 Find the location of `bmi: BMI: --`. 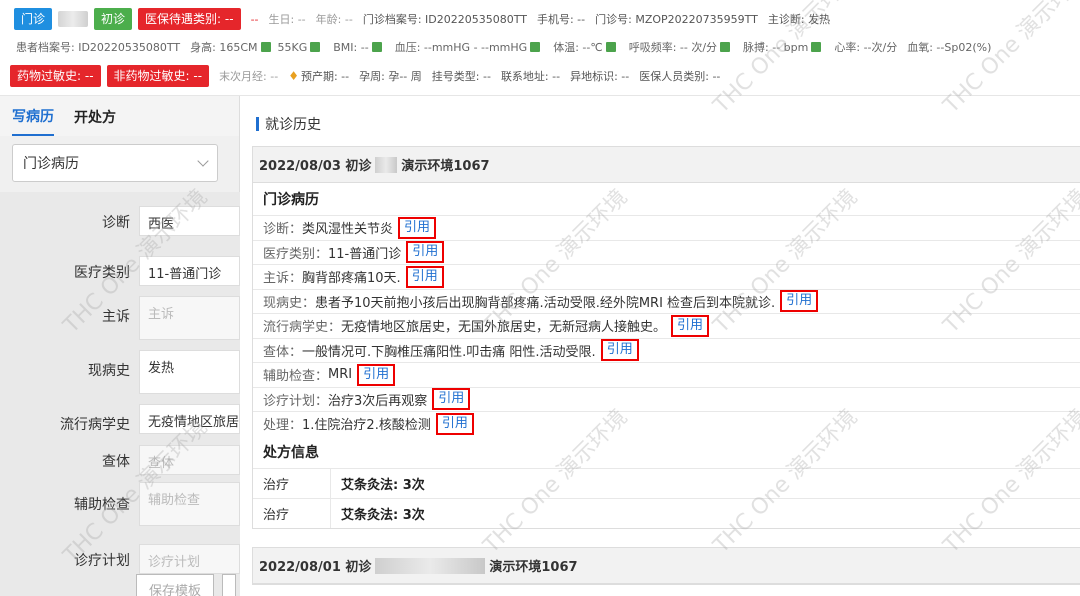

bmi: BMI: -- is located at coordinates (351, 47).